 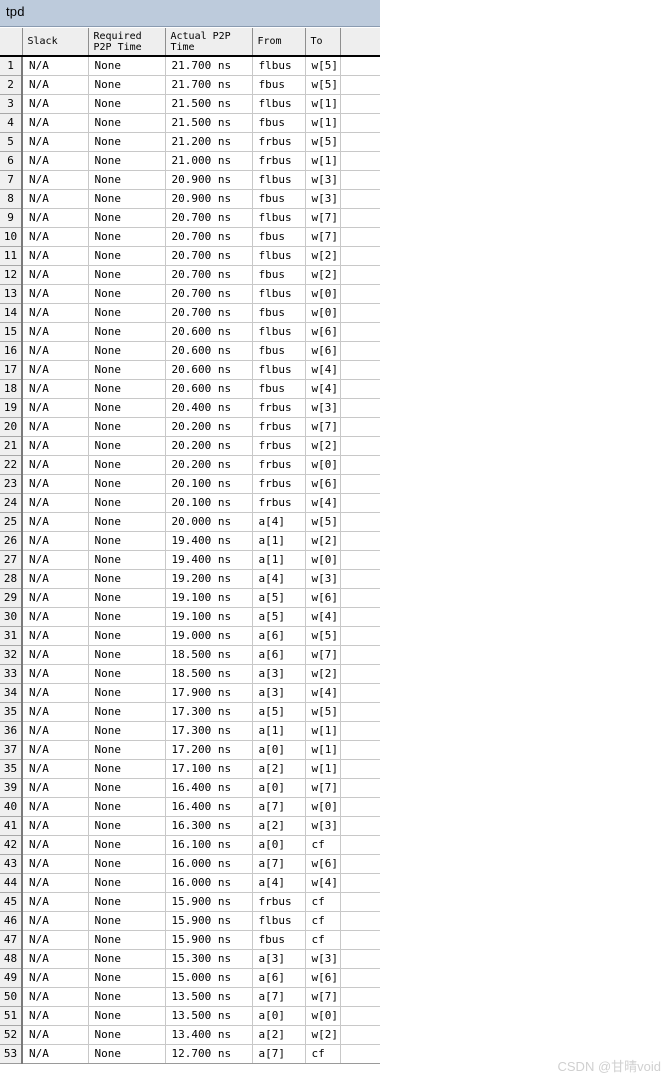 What do you see at coordinates (11, 388) in the screenshot?
I see `row-number-cell: 18` at bounding box center [11, 388].